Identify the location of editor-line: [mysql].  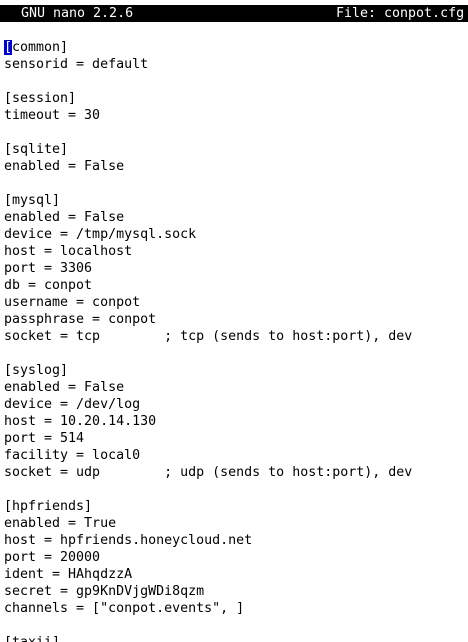
(236, 200).